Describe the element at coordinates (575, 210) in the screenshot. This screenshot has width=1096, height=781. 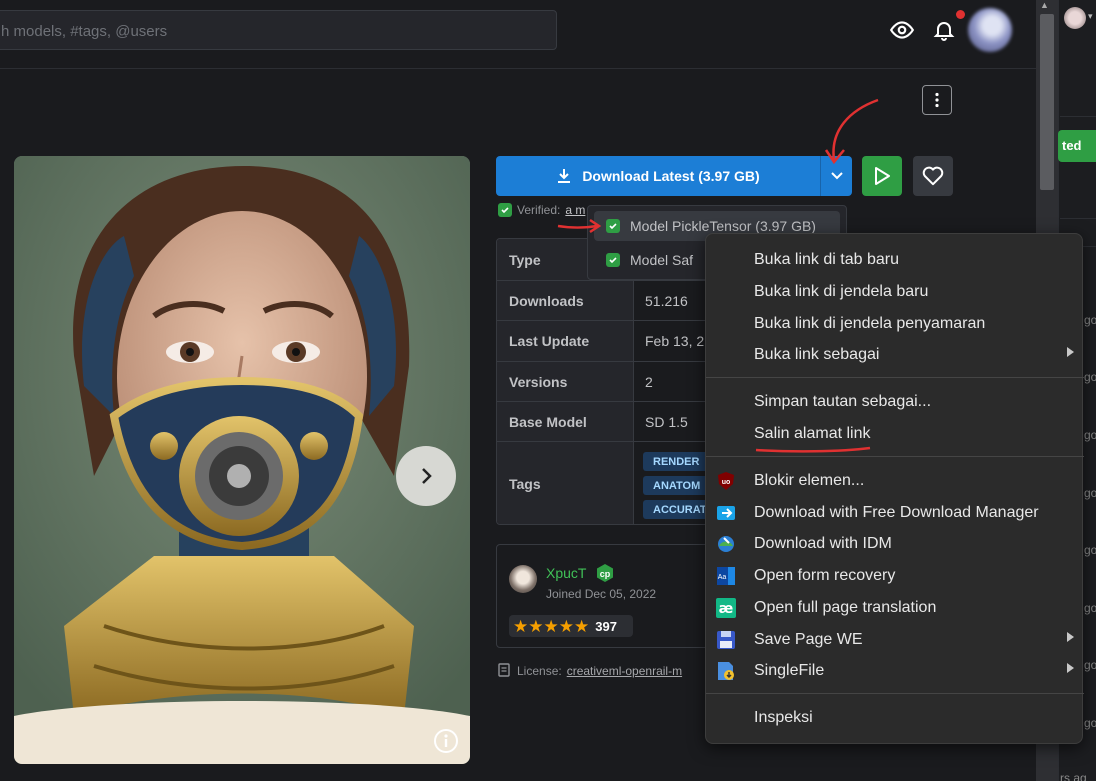
I see `verified-link: a m` at that location.